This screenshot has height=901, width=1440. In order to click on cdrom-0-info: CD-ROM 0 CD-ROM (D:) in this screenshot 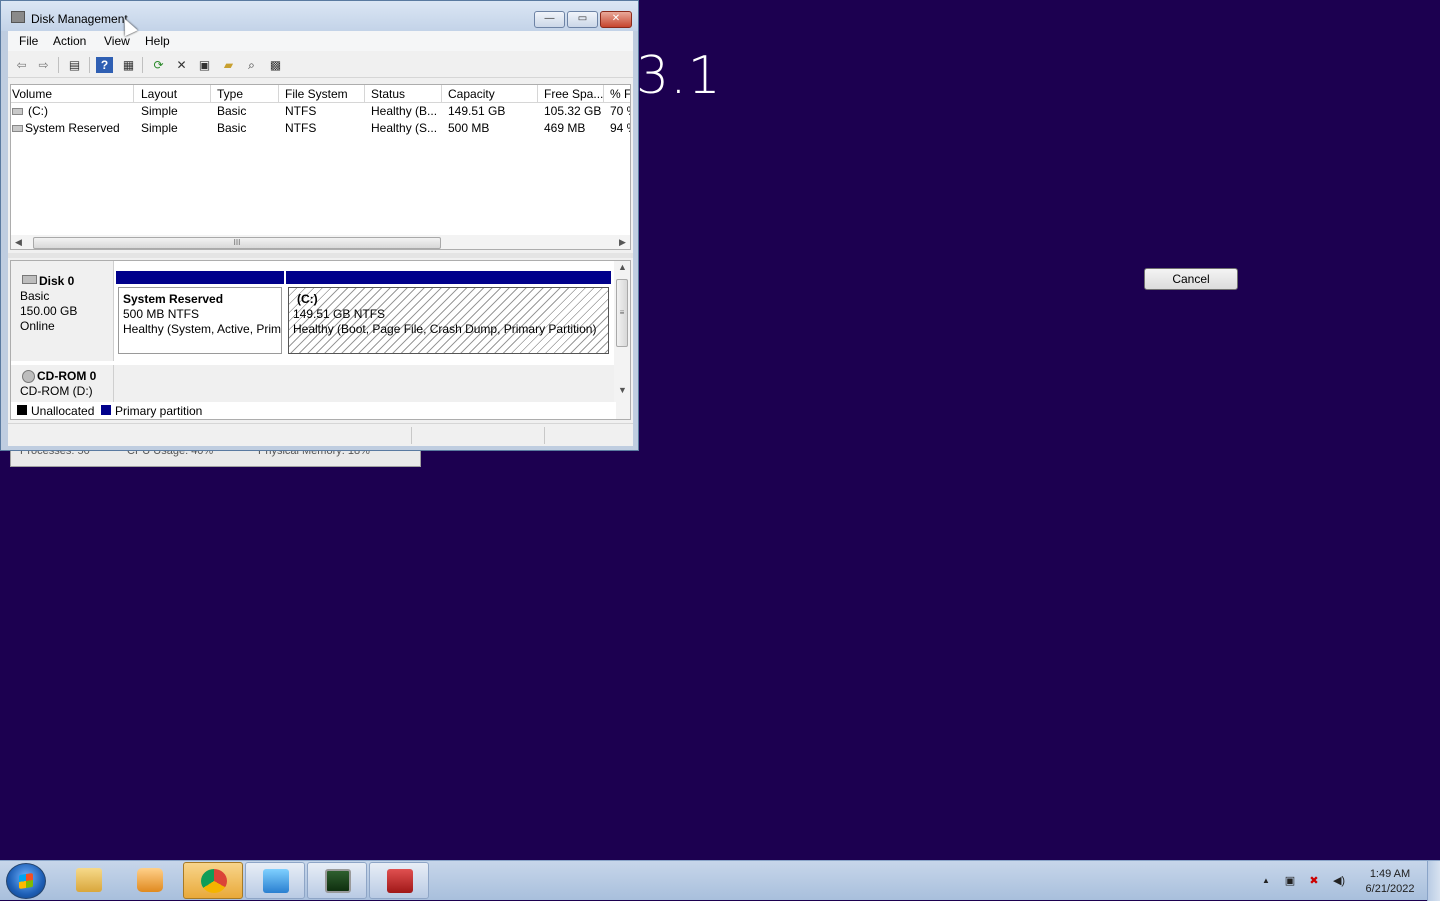, I will do `click(62, 384)`.